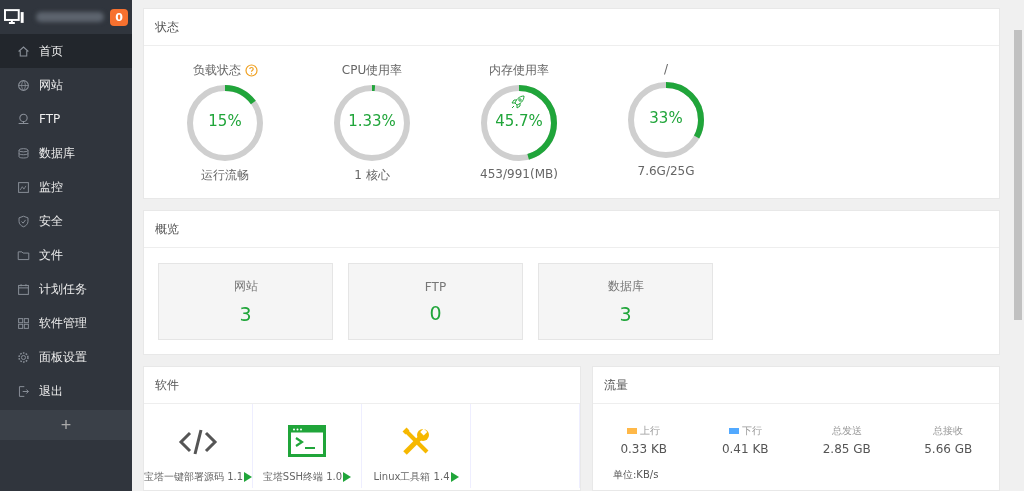 This screenshot has width=1024, height=491. Describe the element at coordinates (23, 51) in the screenshot. I see `home-icon` at that location.